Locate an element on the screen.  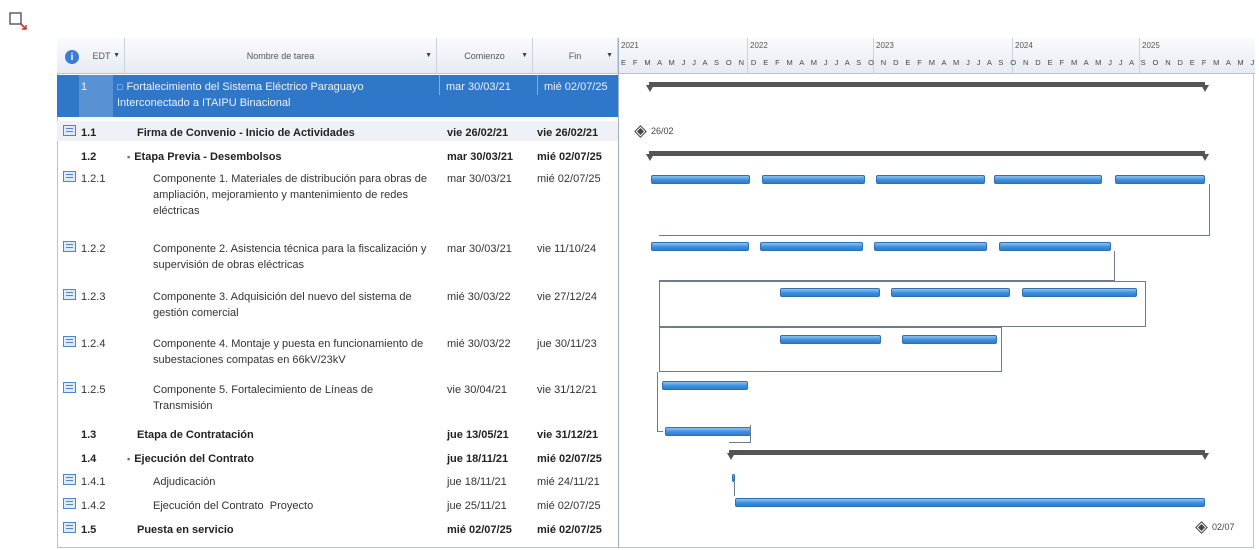
timescale-year: 2022 is located at coordinates (759, 45).